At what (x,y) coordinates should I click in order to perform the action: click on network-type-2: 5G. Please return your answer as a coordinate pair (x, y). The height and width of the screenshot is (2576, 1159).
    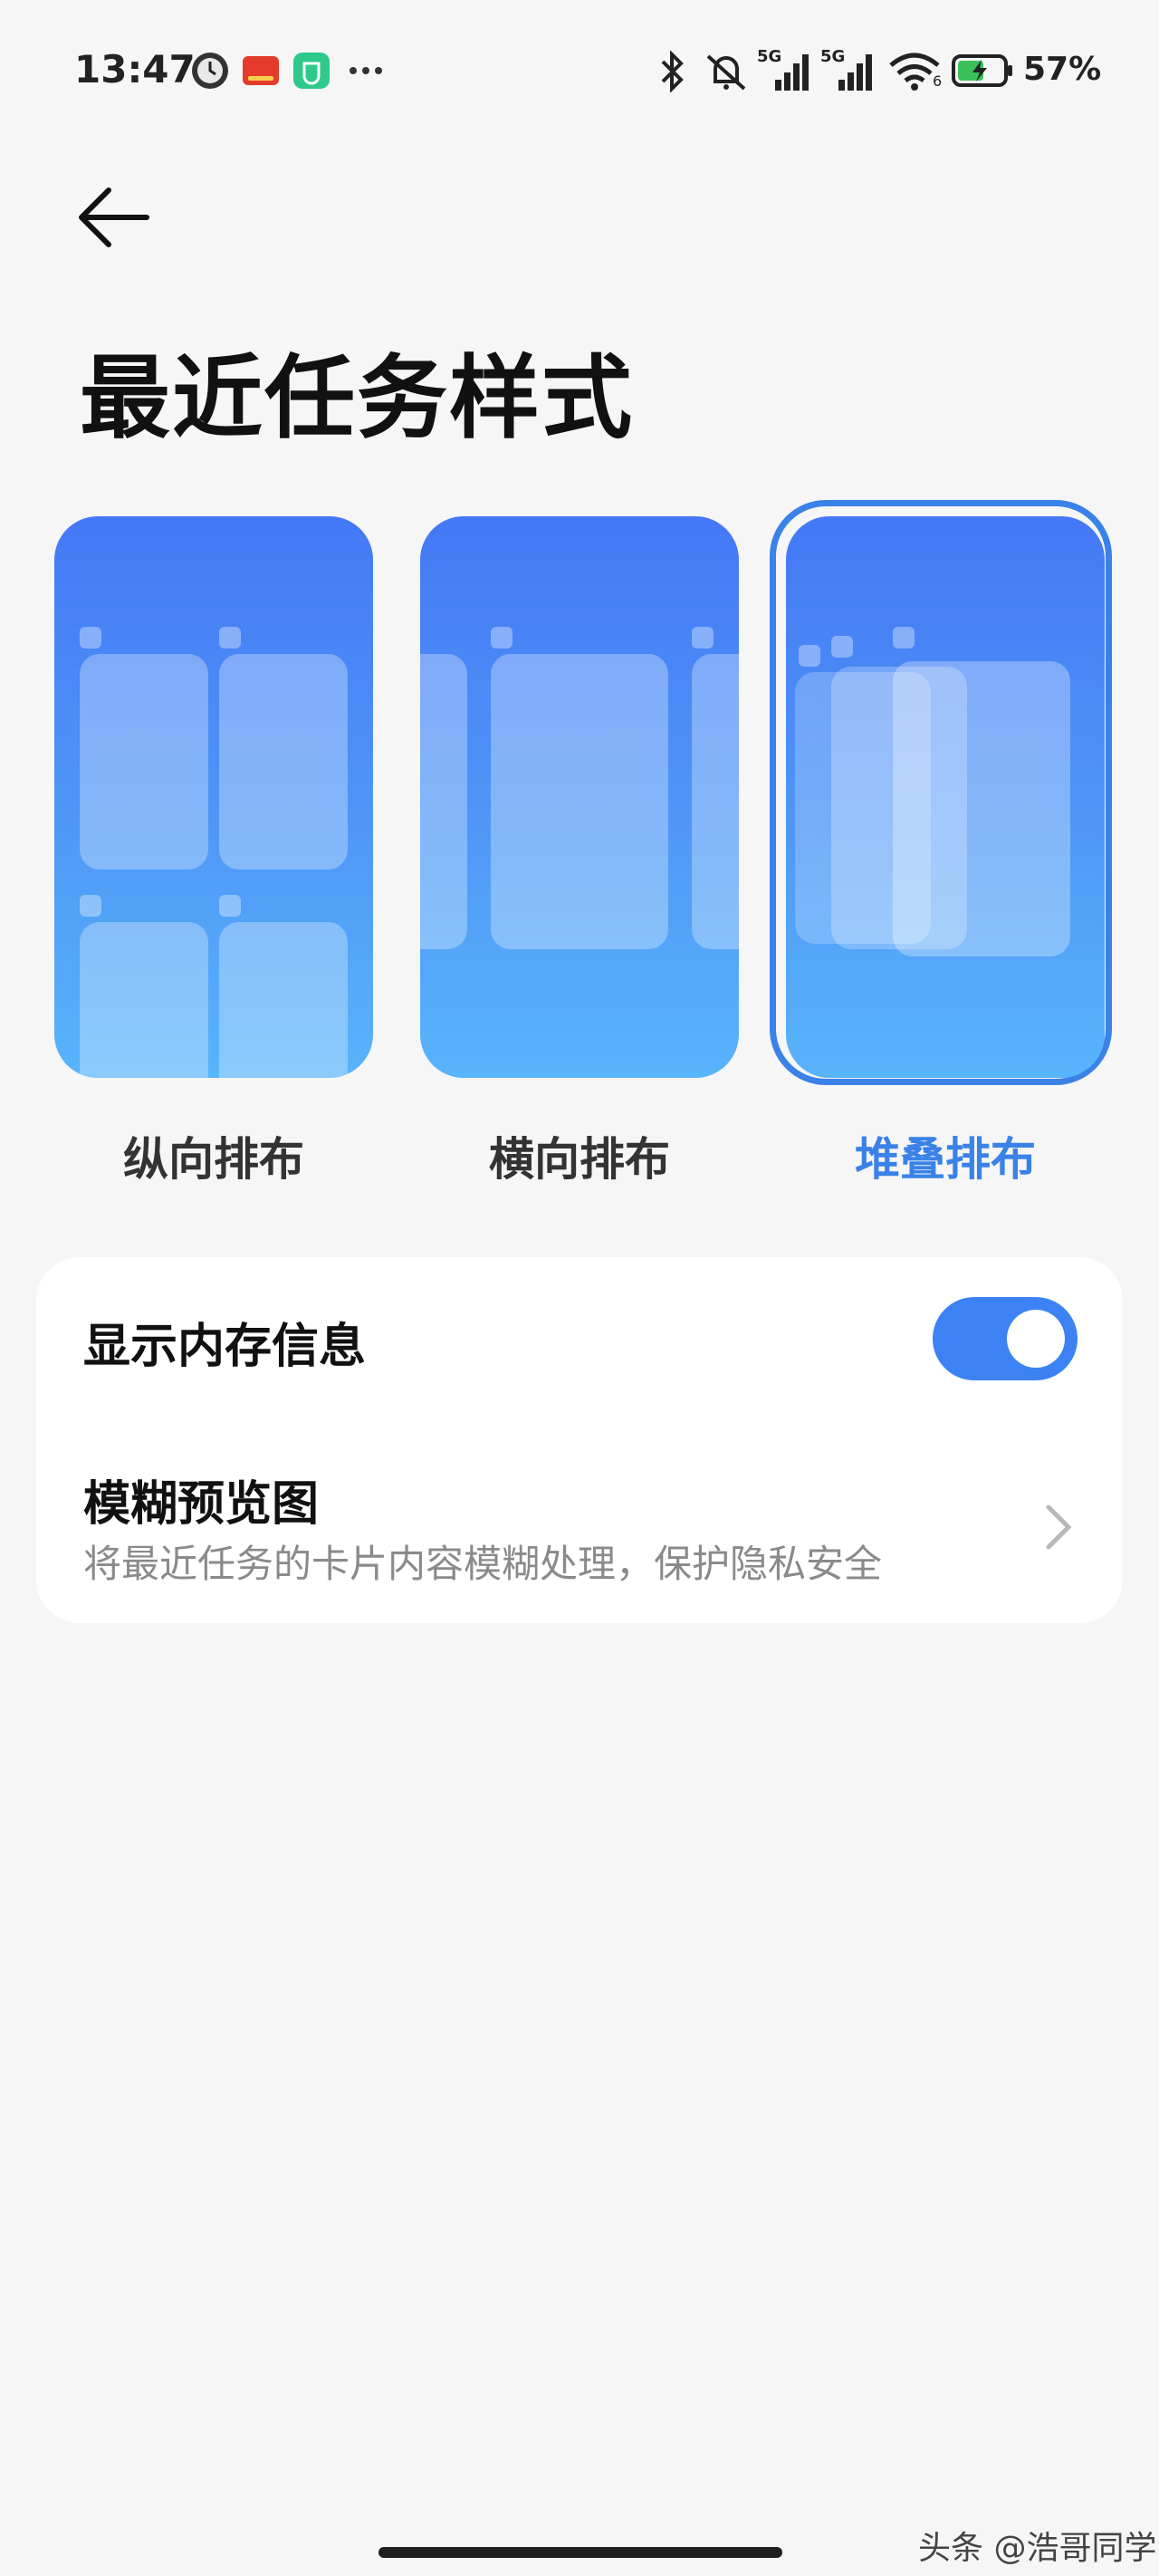
    Looking at the image, I should click on (833, 56).